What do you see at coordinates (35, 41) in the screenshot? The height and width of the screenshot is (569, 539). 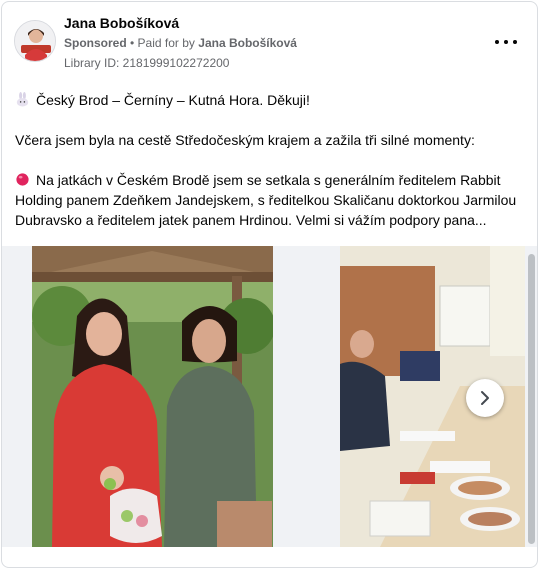 I see `avatar` at bounding box center [35, 41].